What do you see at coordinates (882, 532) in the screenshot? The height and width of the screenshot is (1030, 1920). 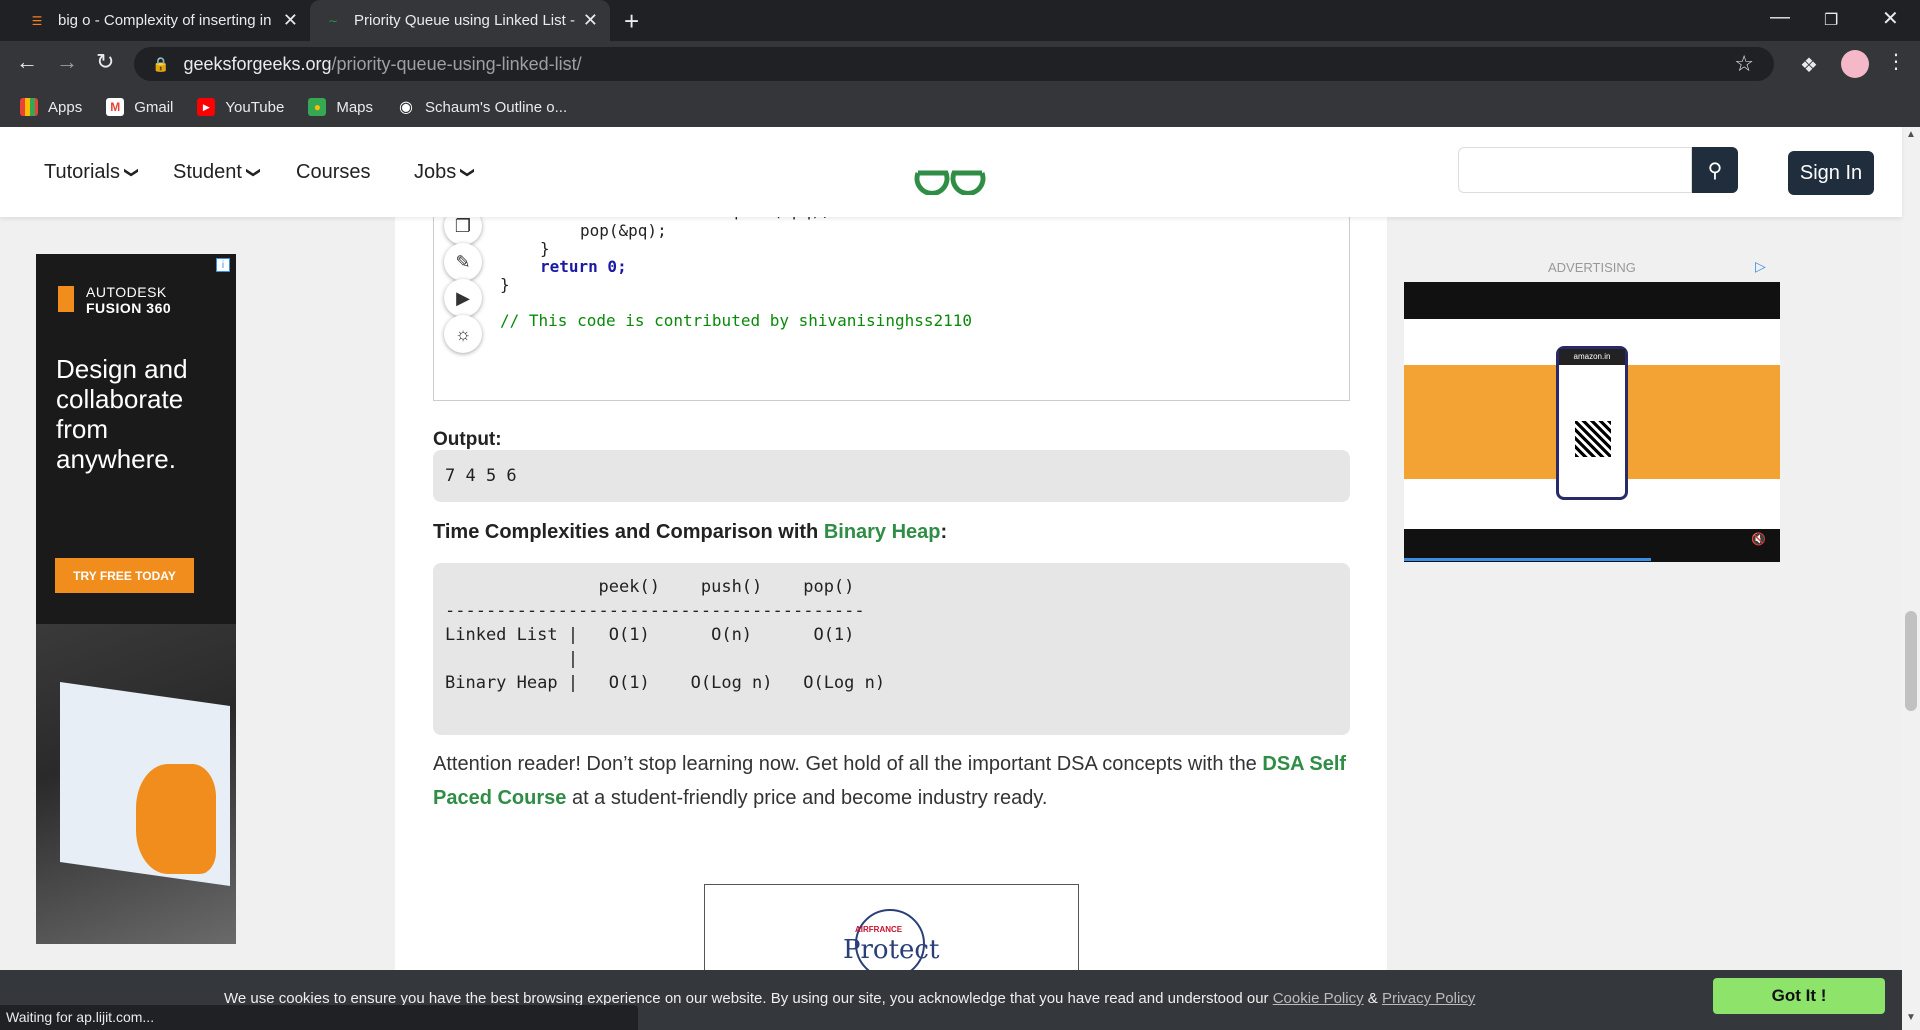 I see `binary-heap-link: Binary Heap` at bounding box center [882, 532].